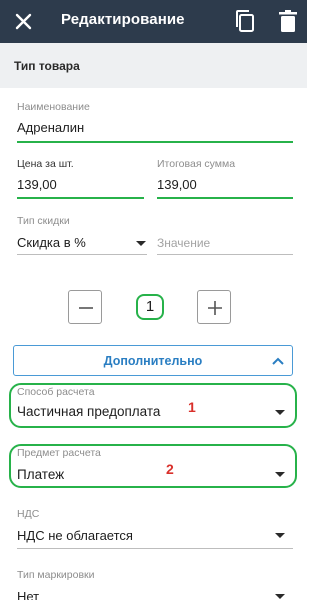  What do you see at coordinates (183, 243) in the screenshot?
I see `discount-amount-input: Значение` at bounding box center [183, 243].